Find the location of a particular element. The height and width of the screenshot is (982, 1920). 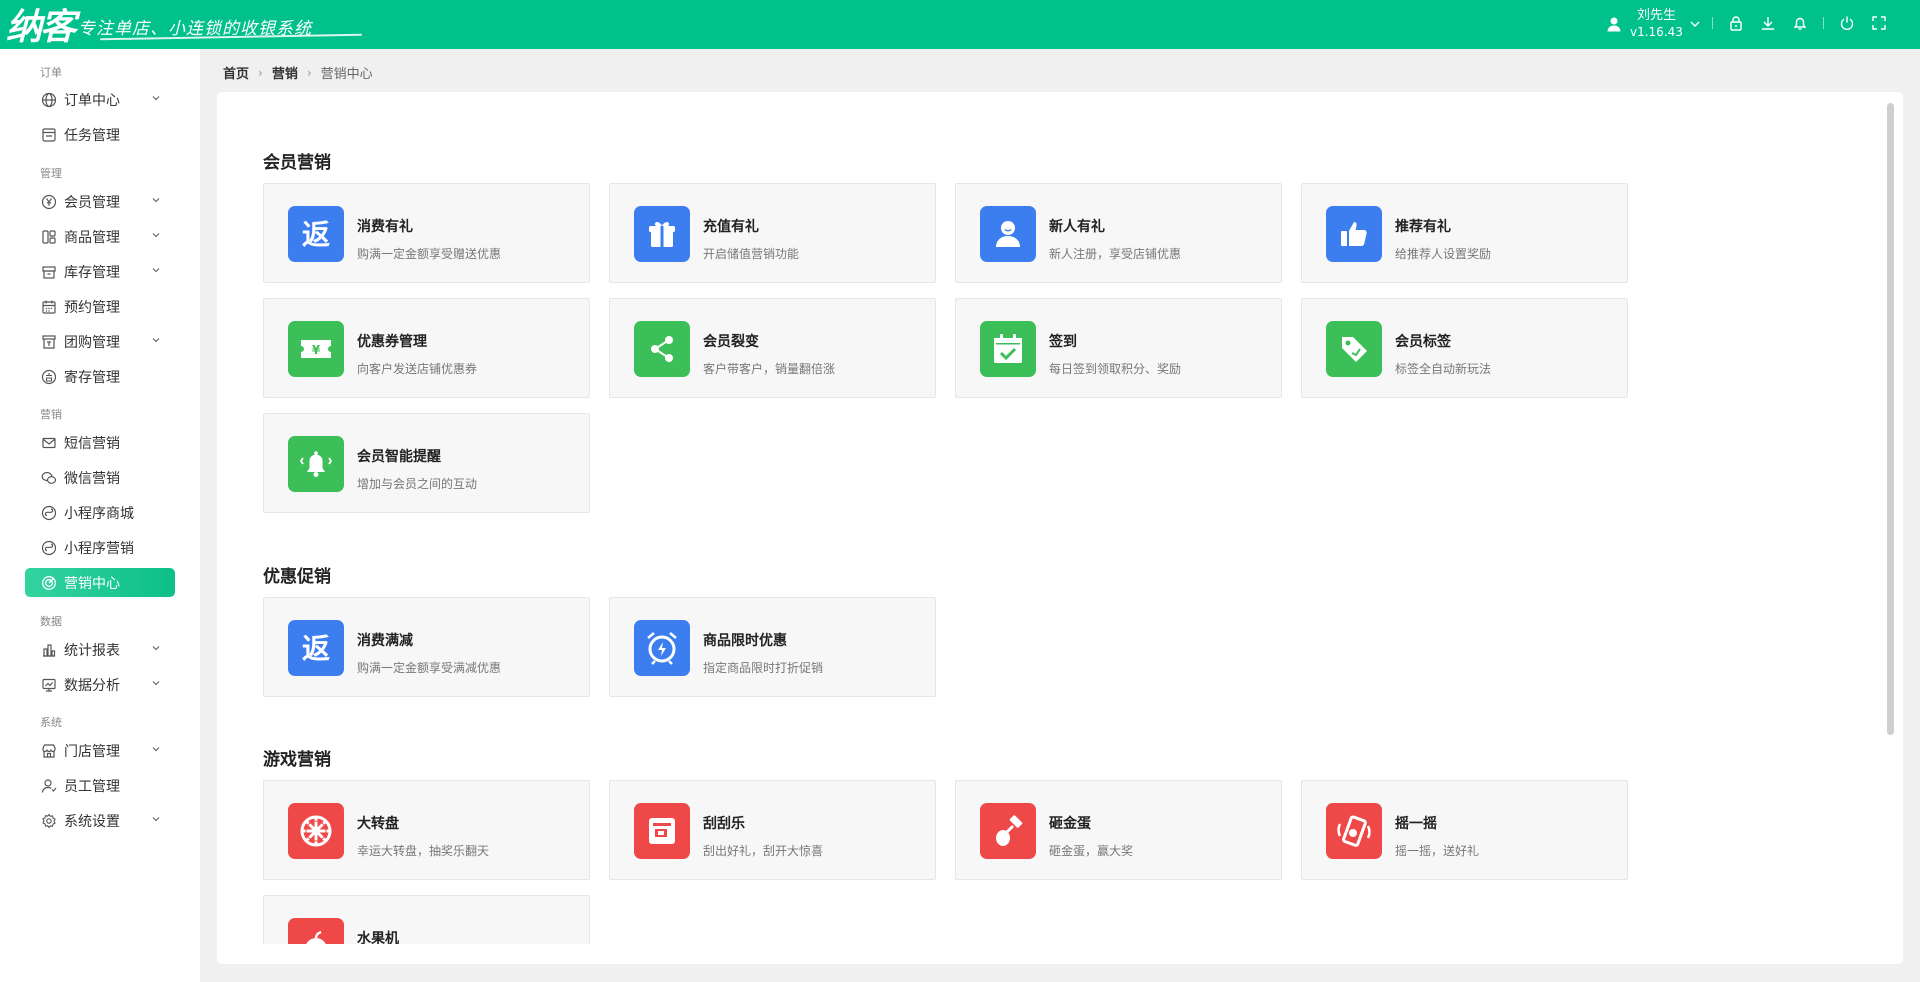

card-golden-egg: 砸金蛋 砸金蛋，赢大奖 is located at coordinates (1118, 830).